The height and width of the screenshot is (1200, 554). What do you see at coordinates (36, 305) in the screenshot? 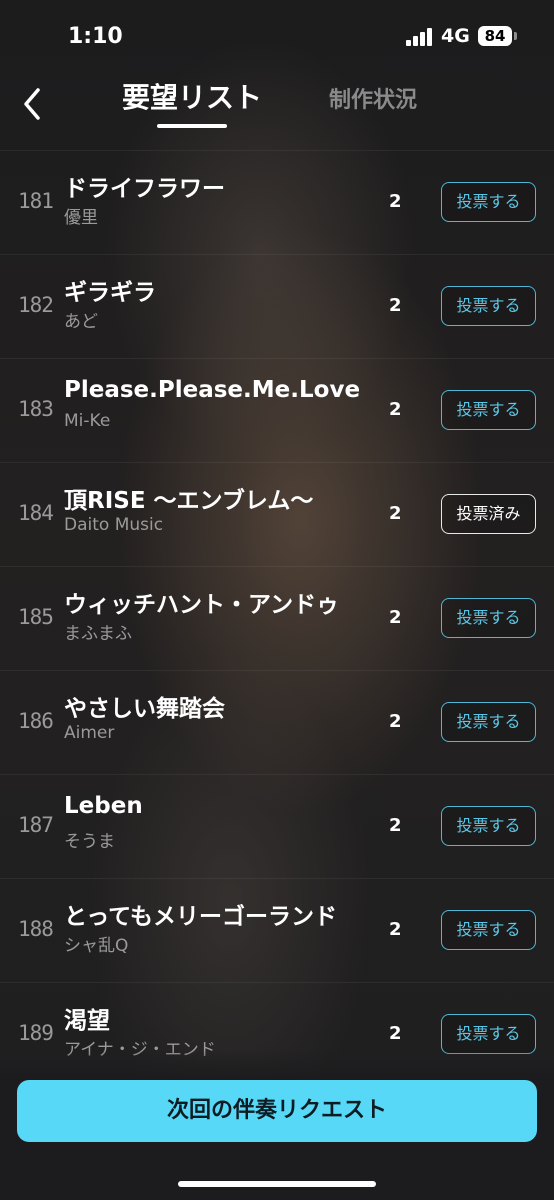
I see `rank-number: 182` at bounding box center [36, 305].